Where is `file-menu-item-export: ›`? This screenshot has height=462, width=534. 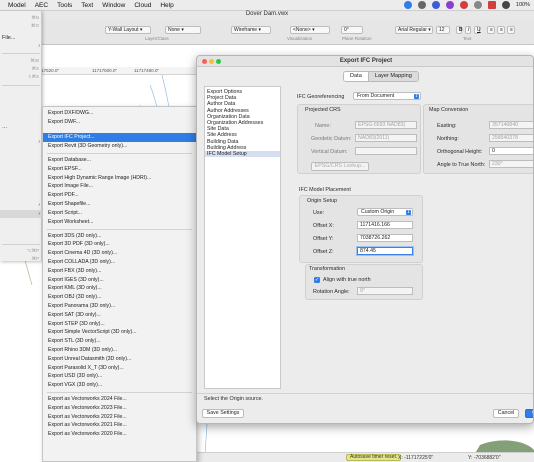 file-menu-item-export: › is located at coordinates (21, 214).